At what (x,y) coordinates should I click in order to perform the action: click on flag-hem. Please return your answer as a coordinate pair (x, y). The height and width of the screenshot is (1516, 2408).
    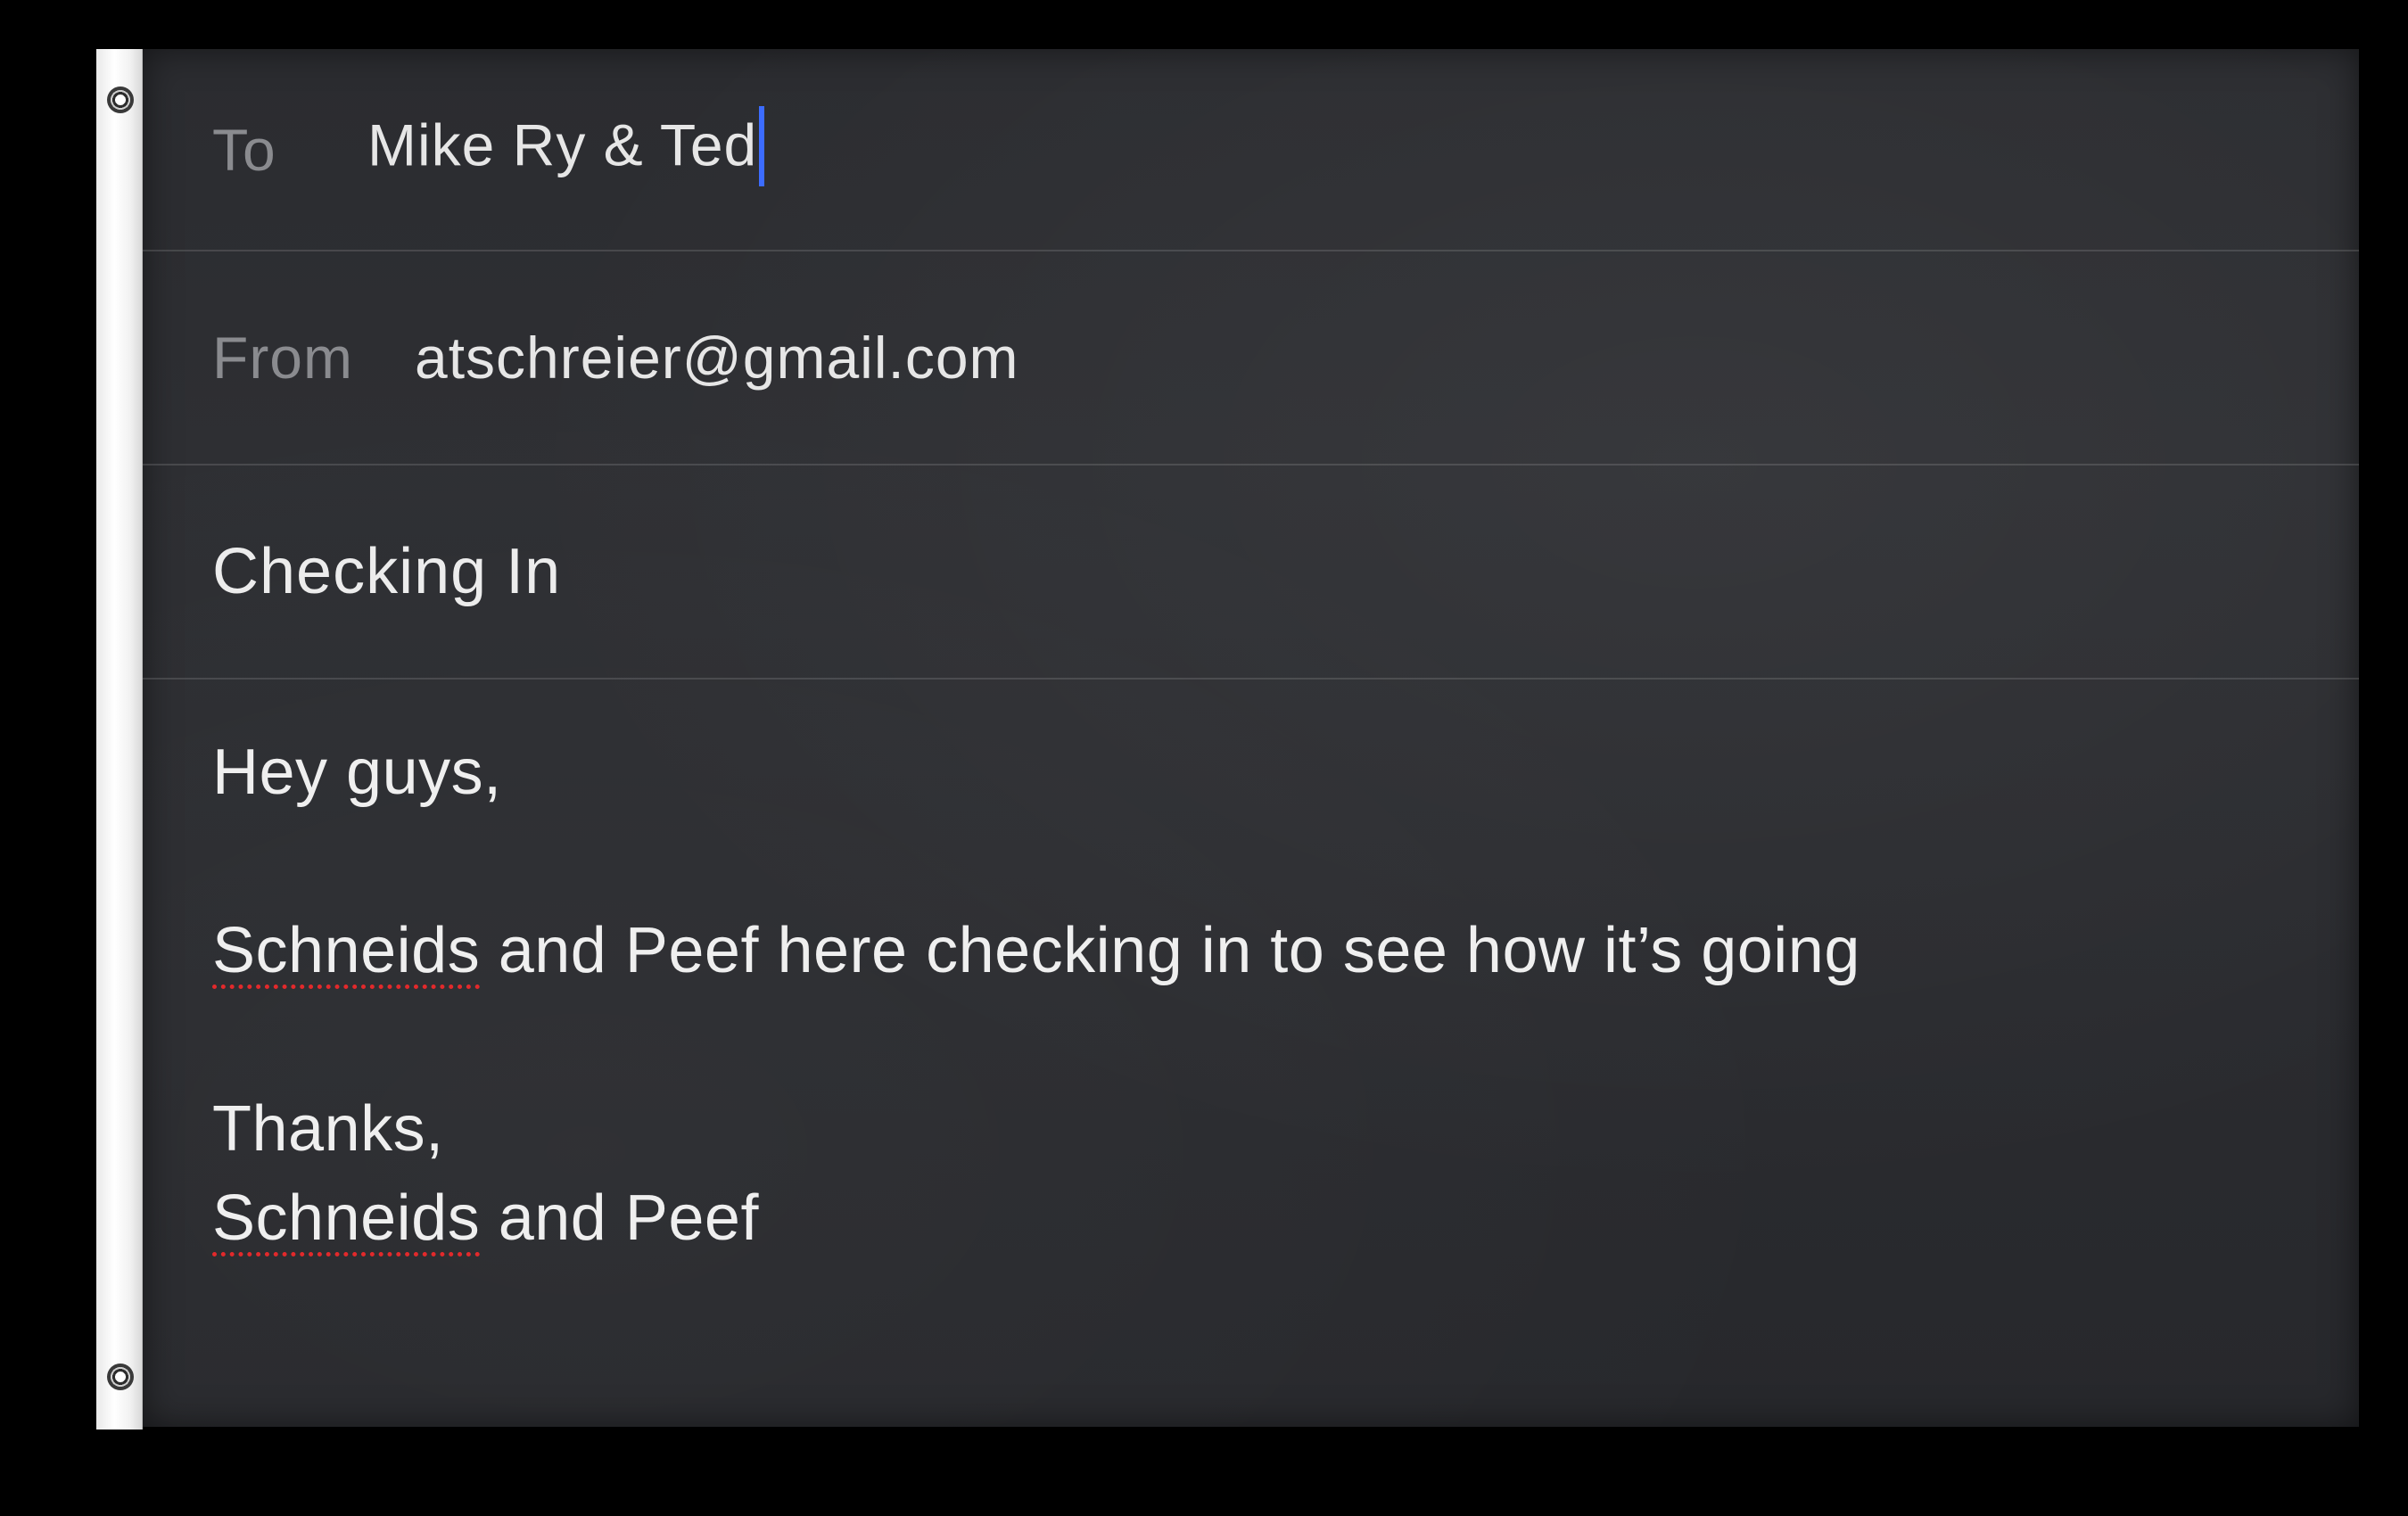
    Looking at the image, I should click on (120, 739).